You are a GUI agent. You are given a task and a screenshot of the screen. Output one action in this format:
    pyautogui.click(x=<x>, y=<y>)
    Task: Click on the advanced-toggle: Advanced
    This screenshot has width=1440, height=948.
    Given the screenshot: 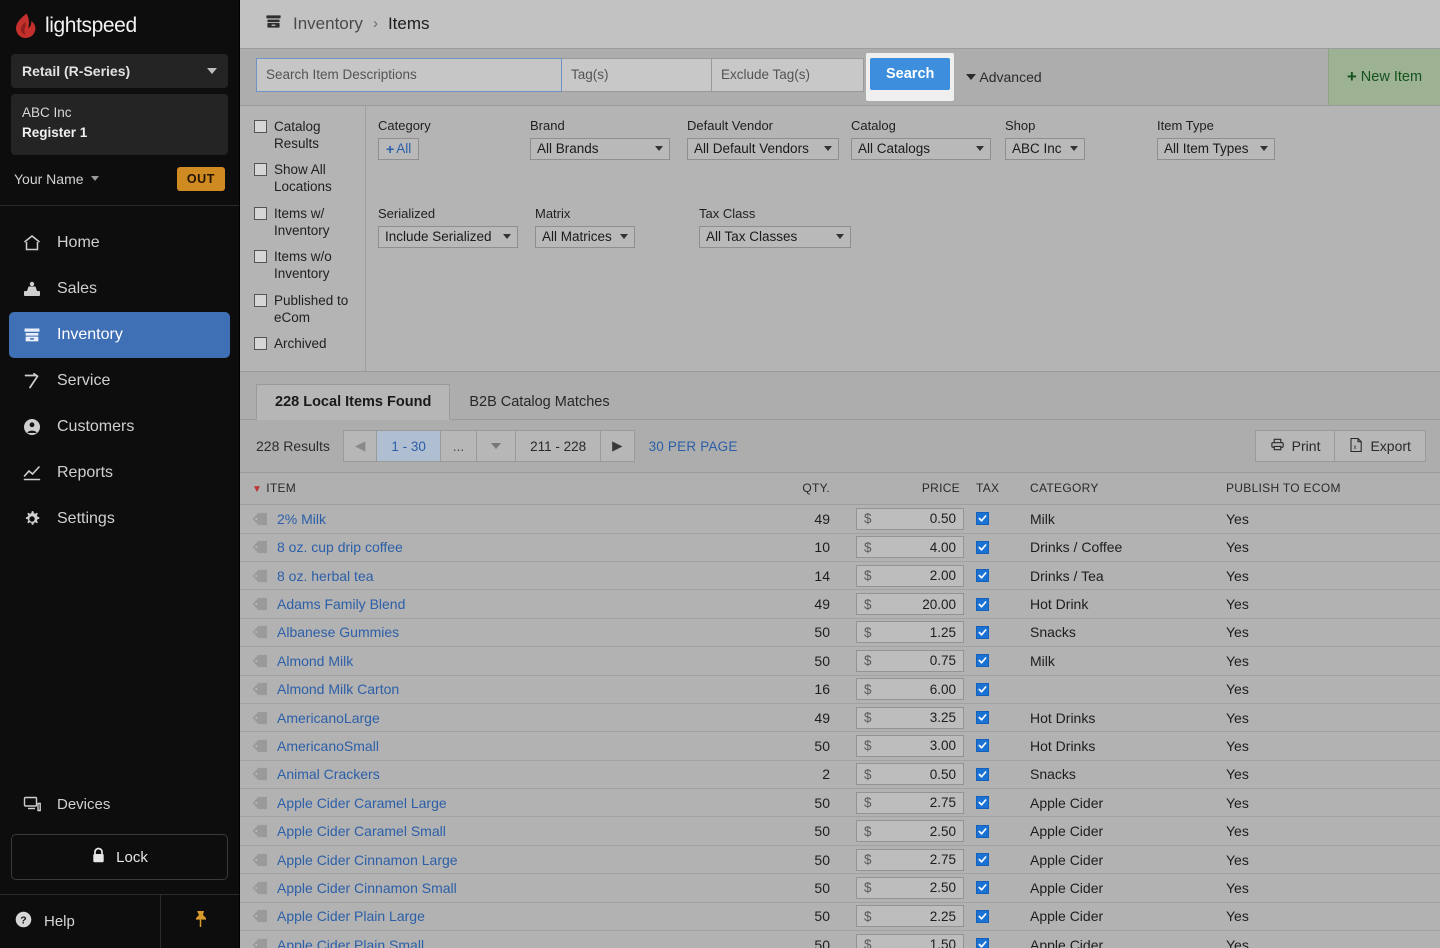 What is the action you would take?
    pyautogui.click(x=1004, y=77)
    